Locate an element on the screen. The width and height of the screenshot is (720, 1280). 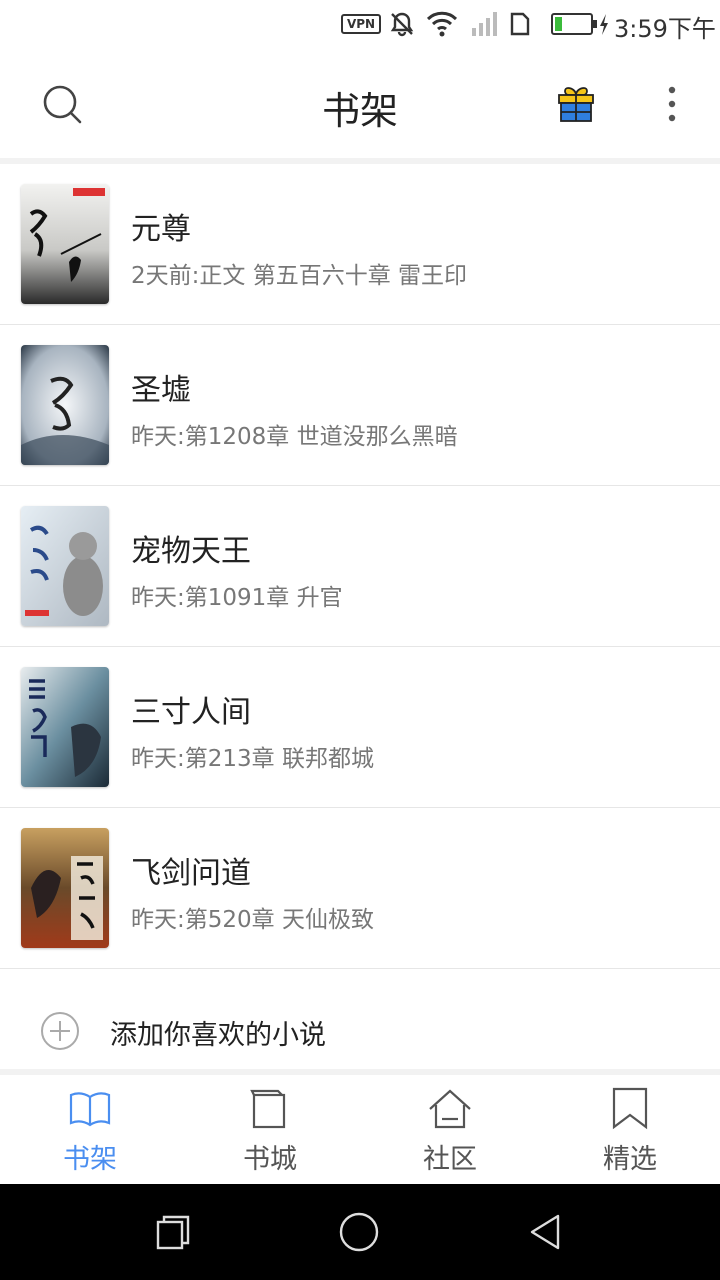
book-item: 元尊 2天前:正文 第五百六十章 雷王印 is located at coordinates (360, 244).